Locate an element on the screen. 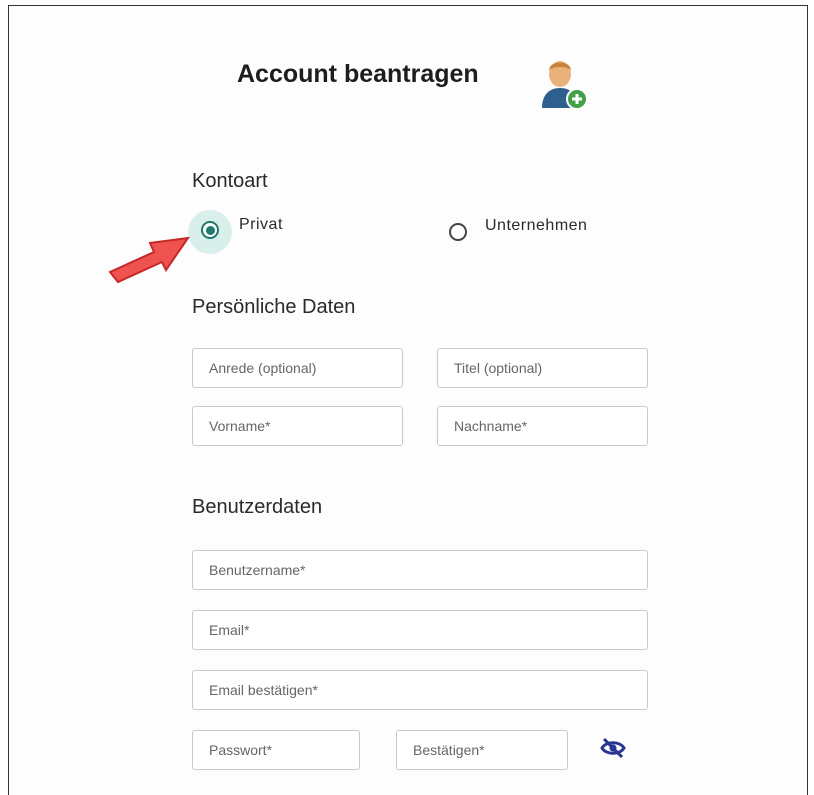 This screenshot has width=814, height=795. radio-unternehmen: Unternehmen is located at coordinates (518, 229).